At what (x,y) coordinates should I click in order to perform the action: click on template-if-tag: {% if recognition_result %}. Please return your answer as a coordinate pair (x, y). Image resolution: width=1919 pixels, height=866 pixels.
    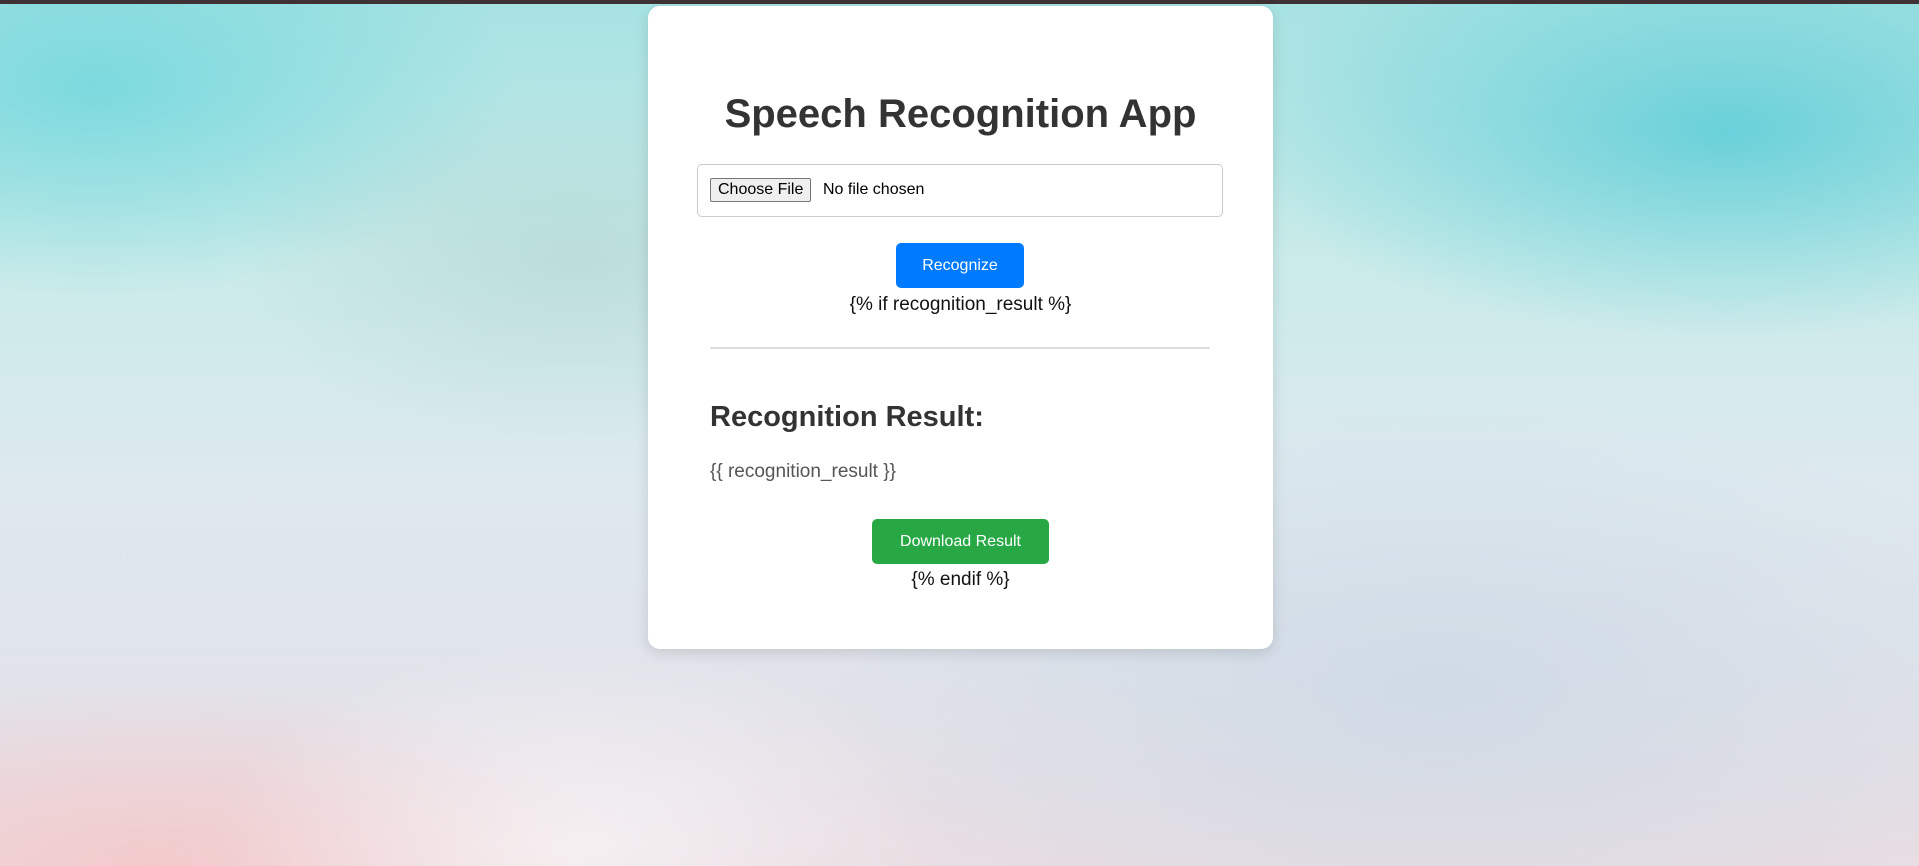
    Looking at the image, I should click on (960, 304).